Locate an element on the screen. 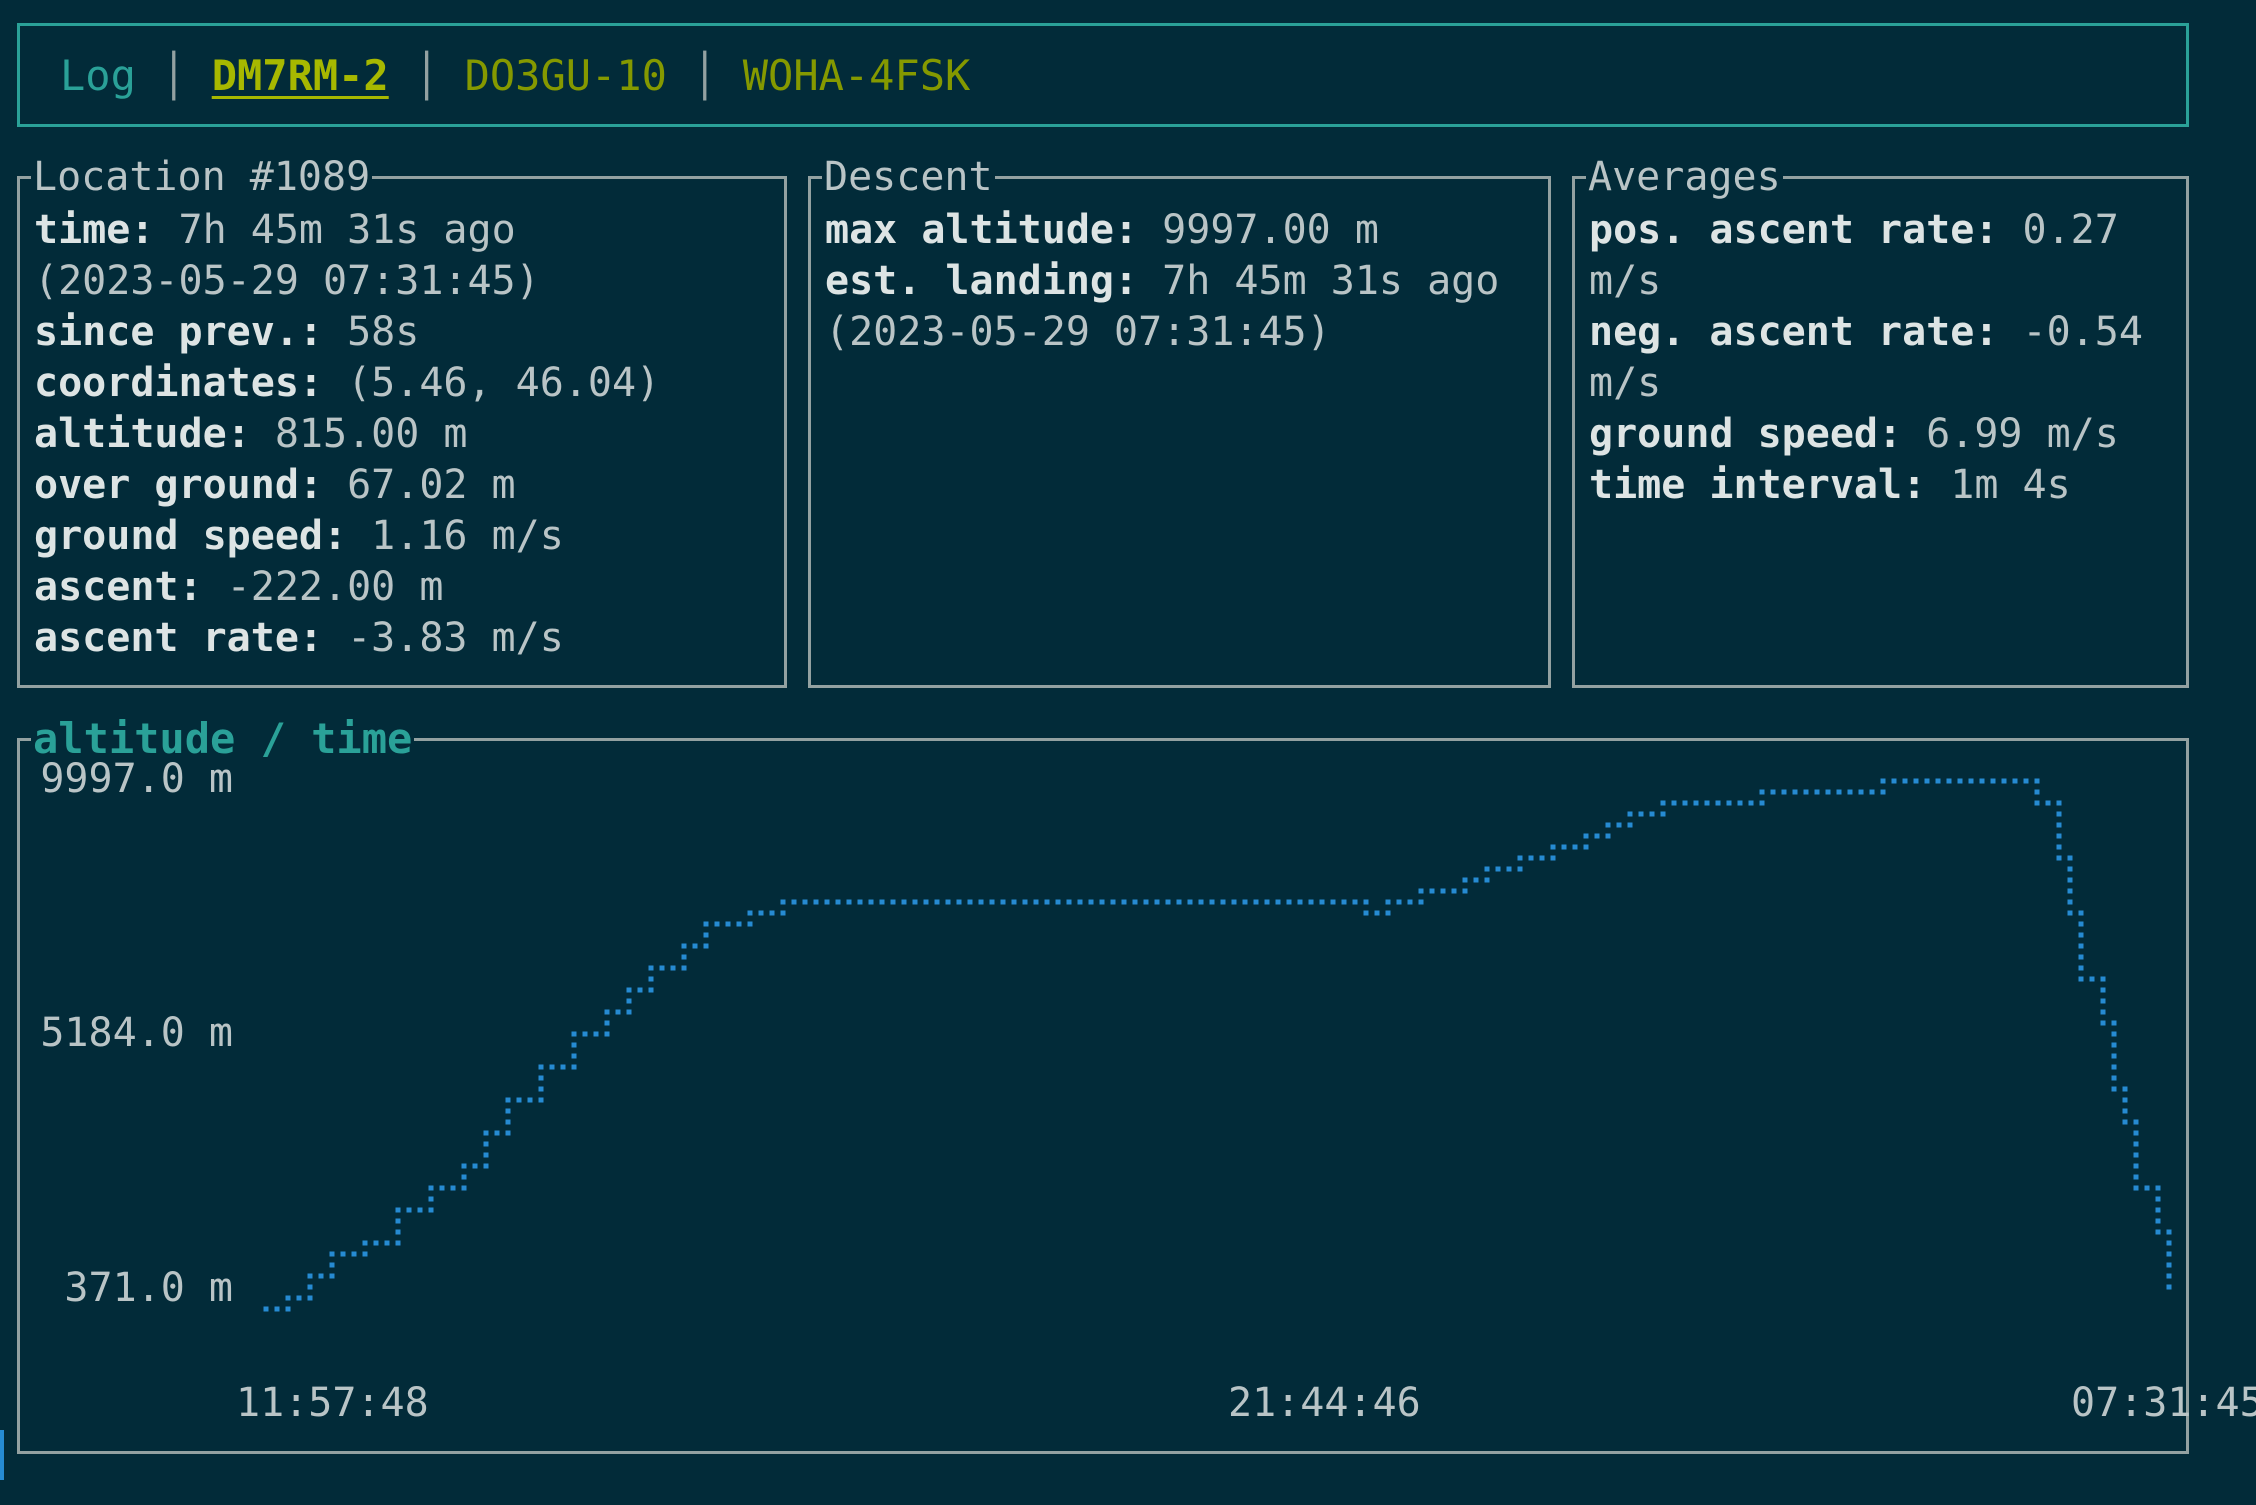 The image size is (2256, 1505). y-tick-label: 371.0 m is located at coordinates (148, 1288).